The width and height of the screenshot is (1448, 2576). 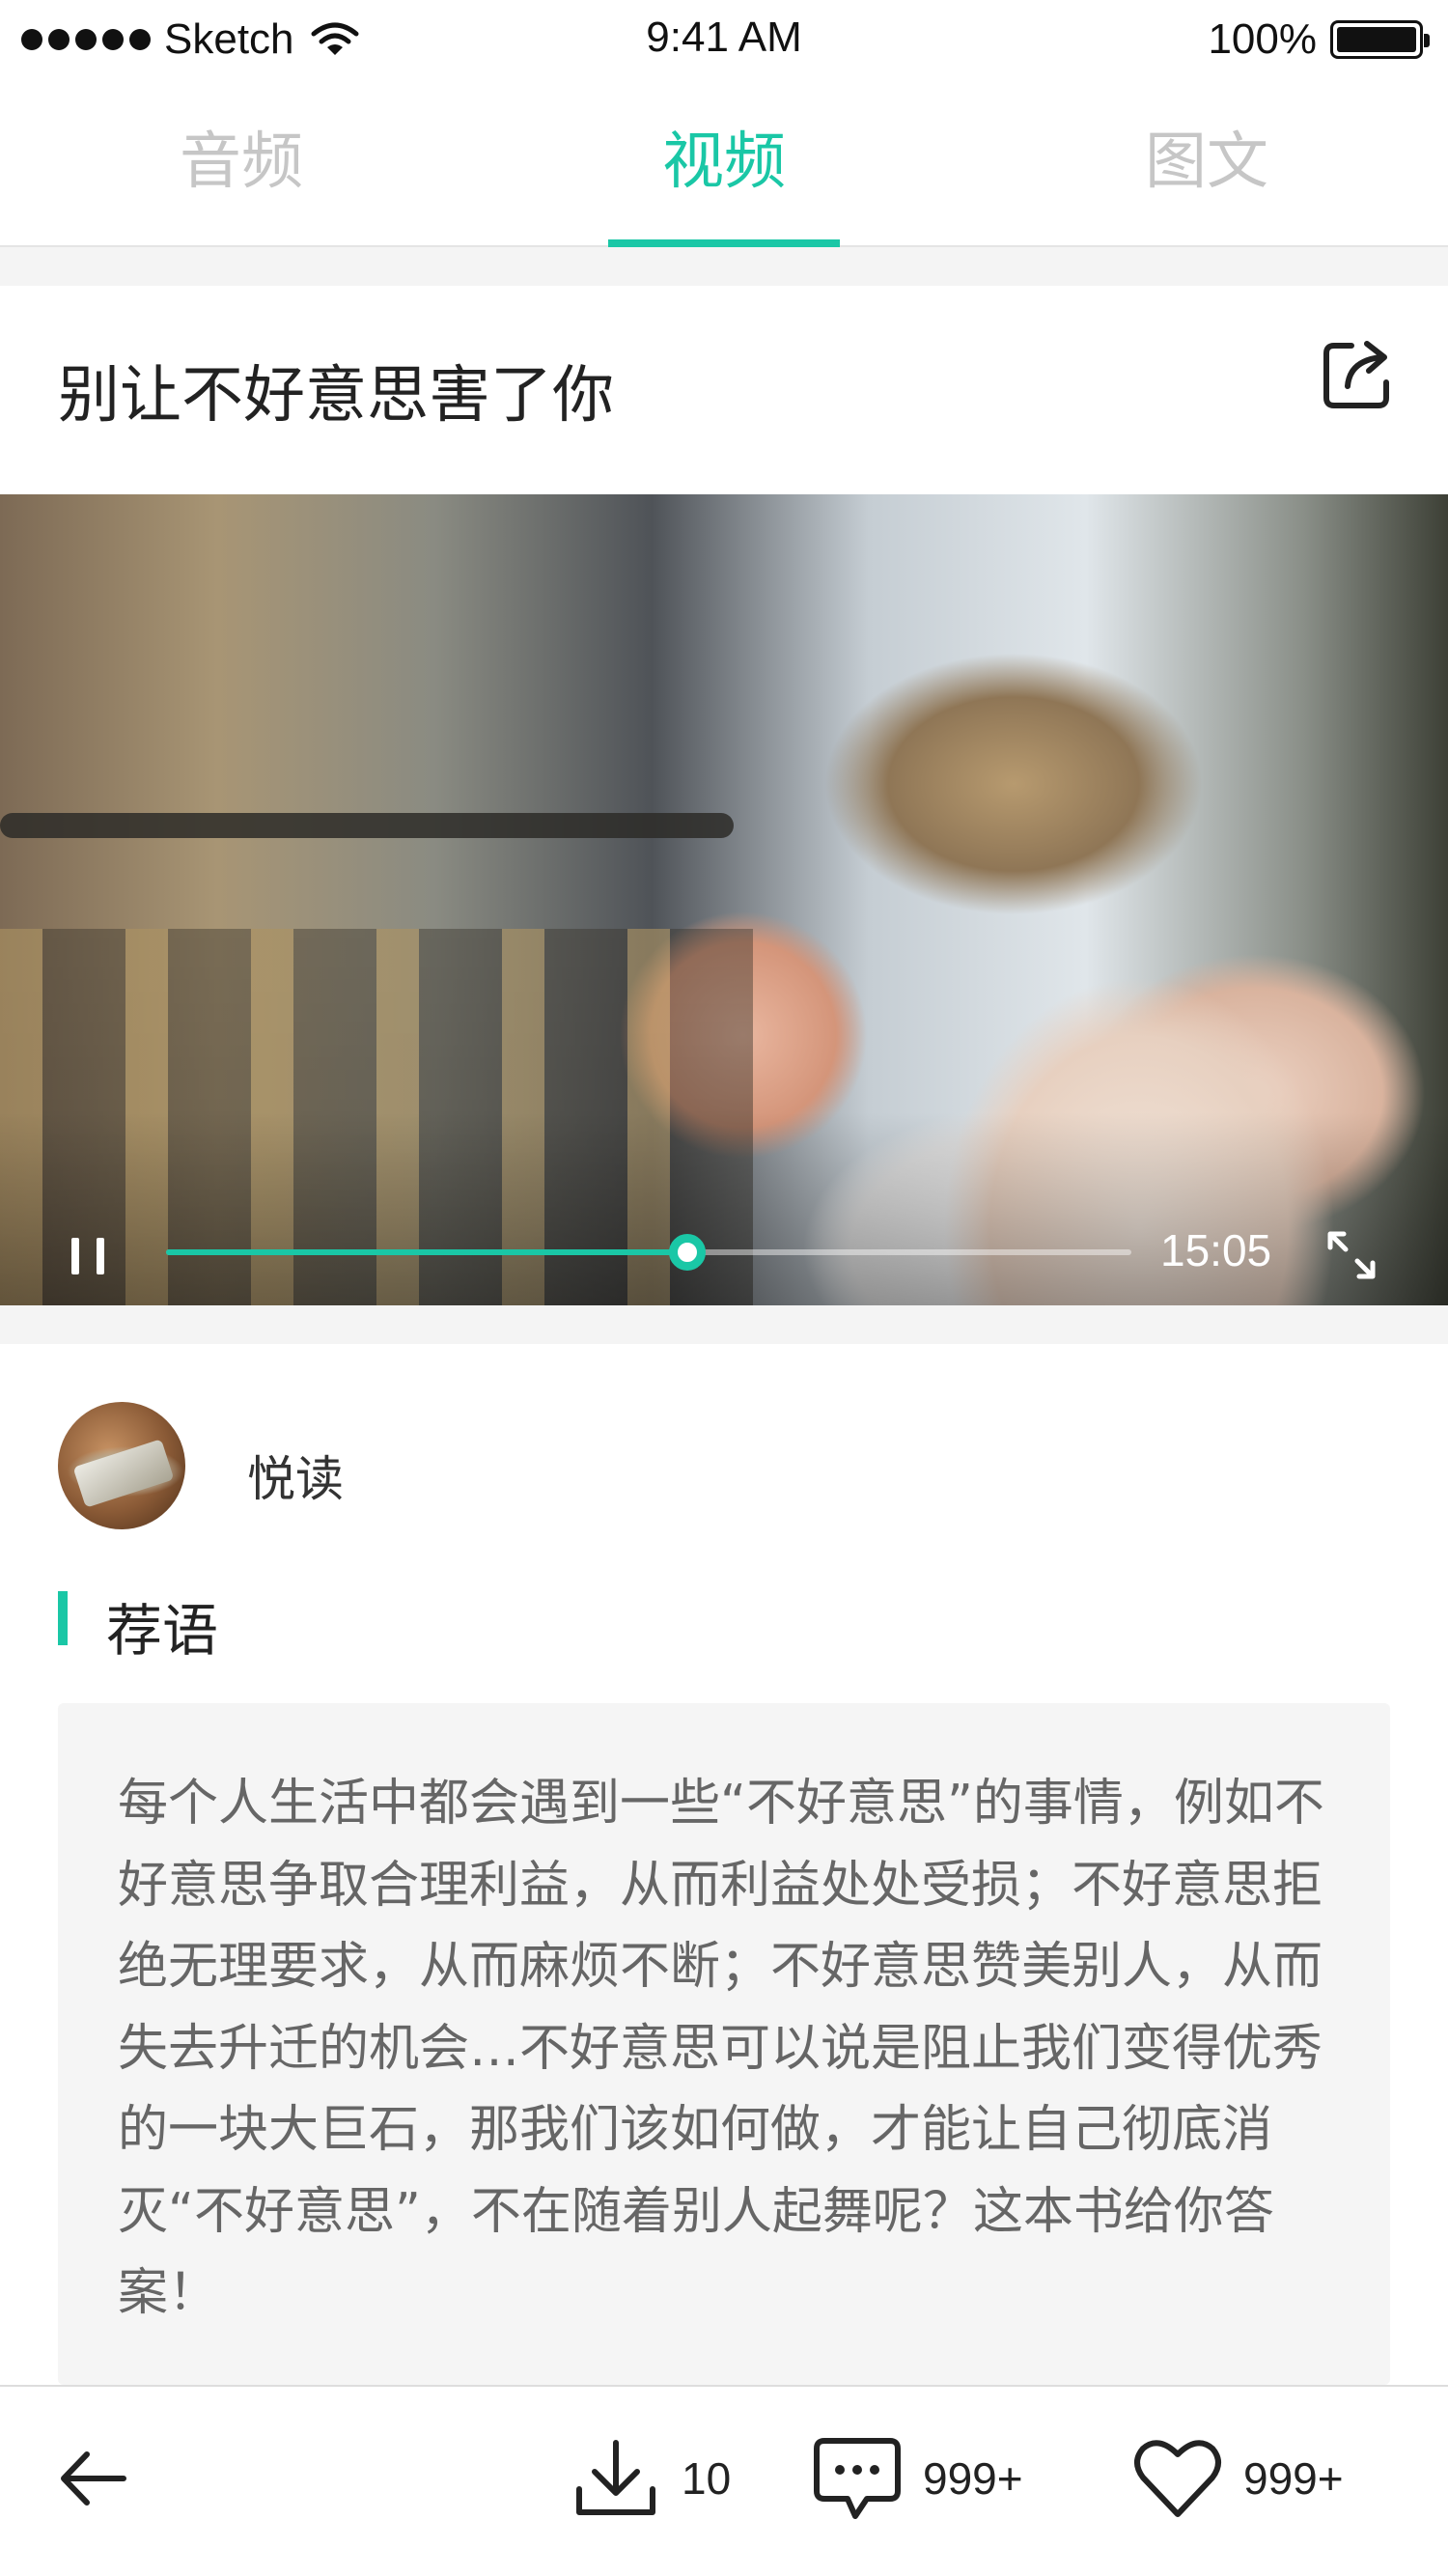 I want to click on section-accent-bar, so click(x=63, y=1618).